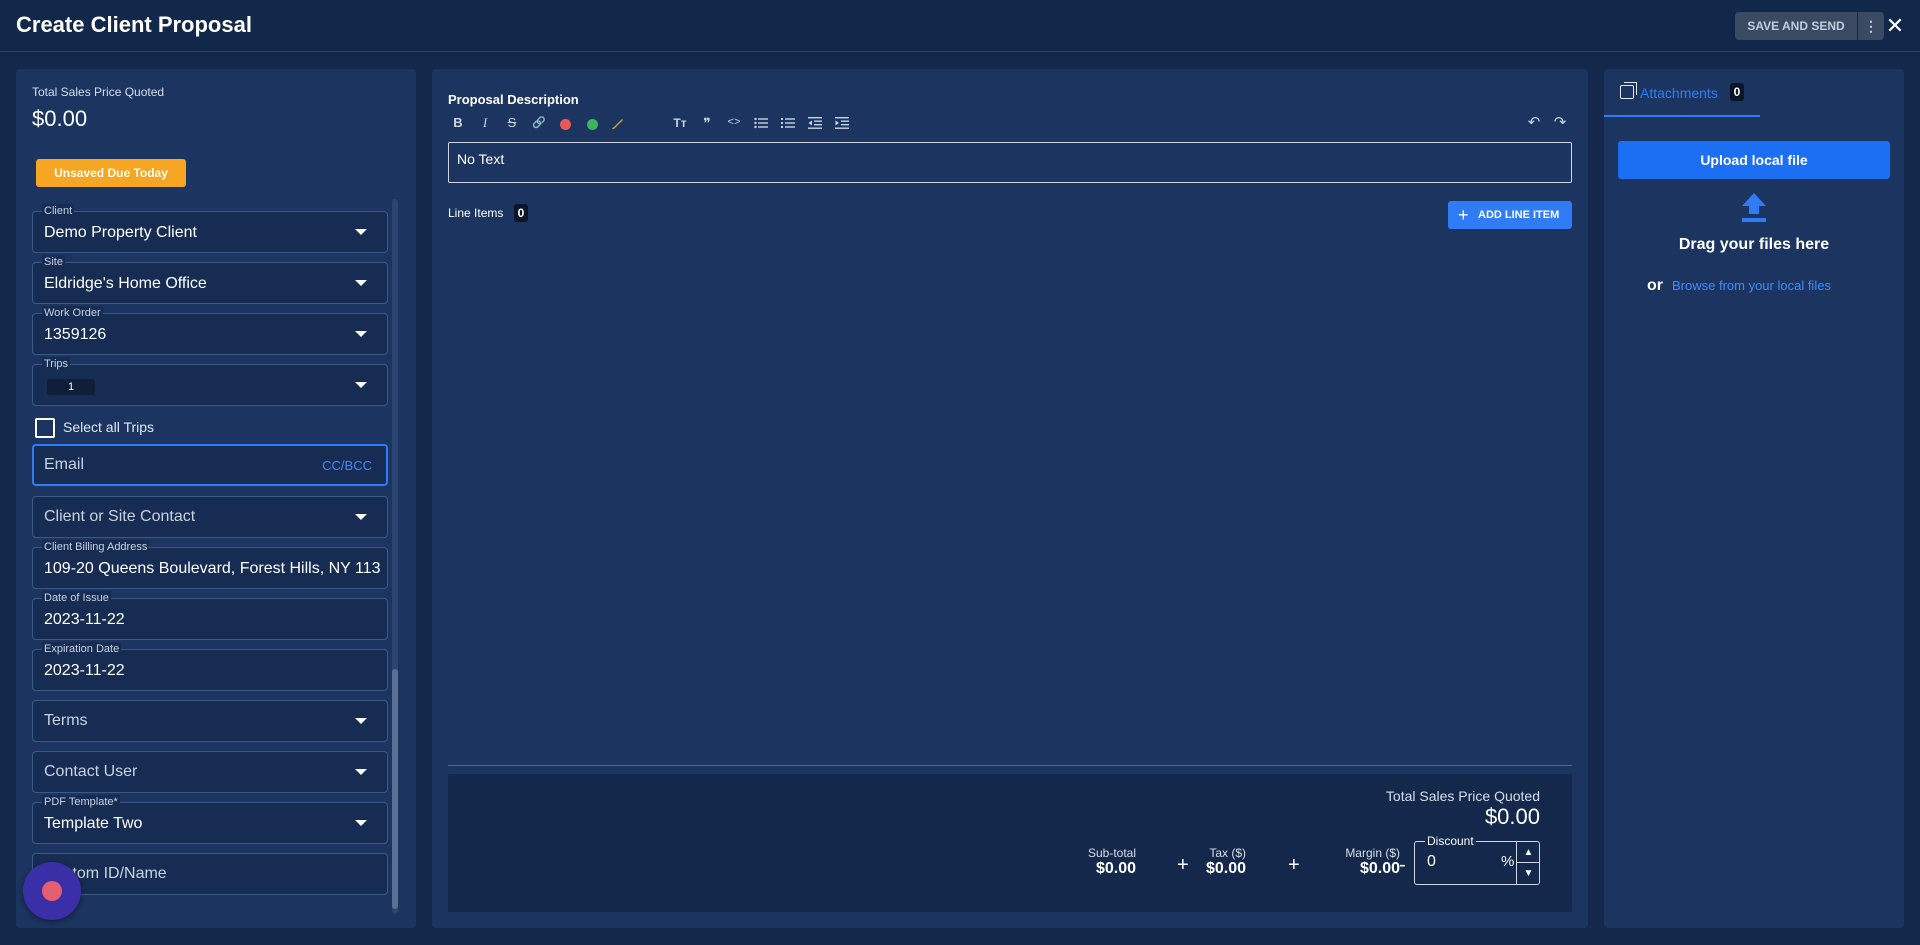 Image resolution: width=1920 pixels, height=945 pixels. Describe the element at coordinates (66, 720) in the screenshot. I see `terms-placeholder: Terms` at that location.